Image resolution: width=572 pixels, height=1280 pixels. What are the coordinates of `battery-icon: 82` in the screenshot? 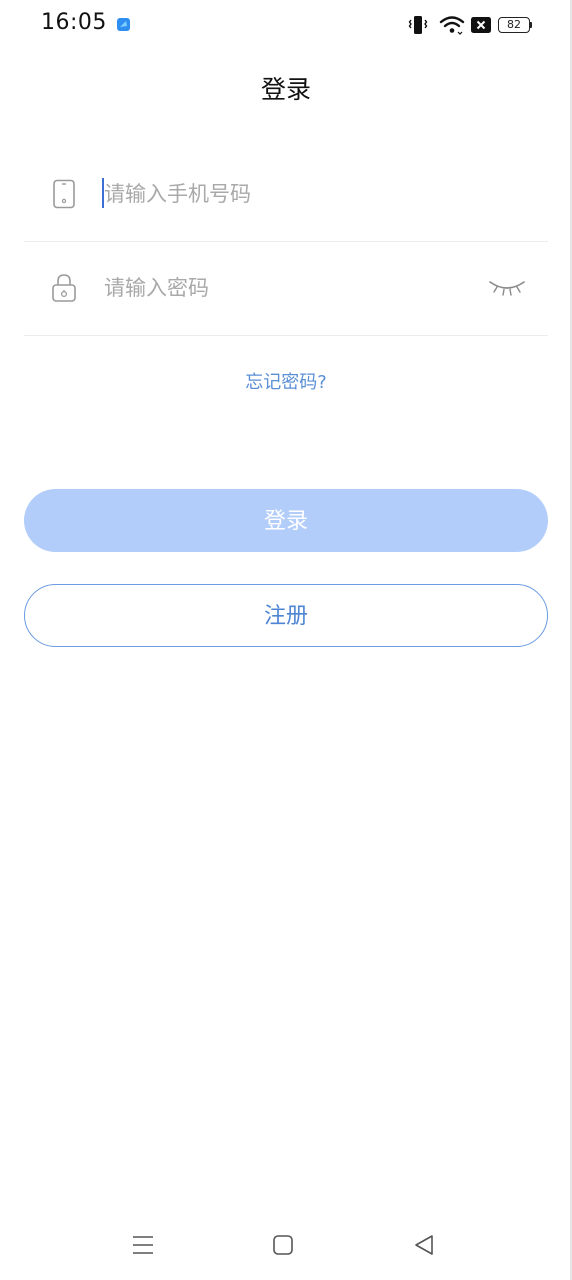 It's located at (515, 25).